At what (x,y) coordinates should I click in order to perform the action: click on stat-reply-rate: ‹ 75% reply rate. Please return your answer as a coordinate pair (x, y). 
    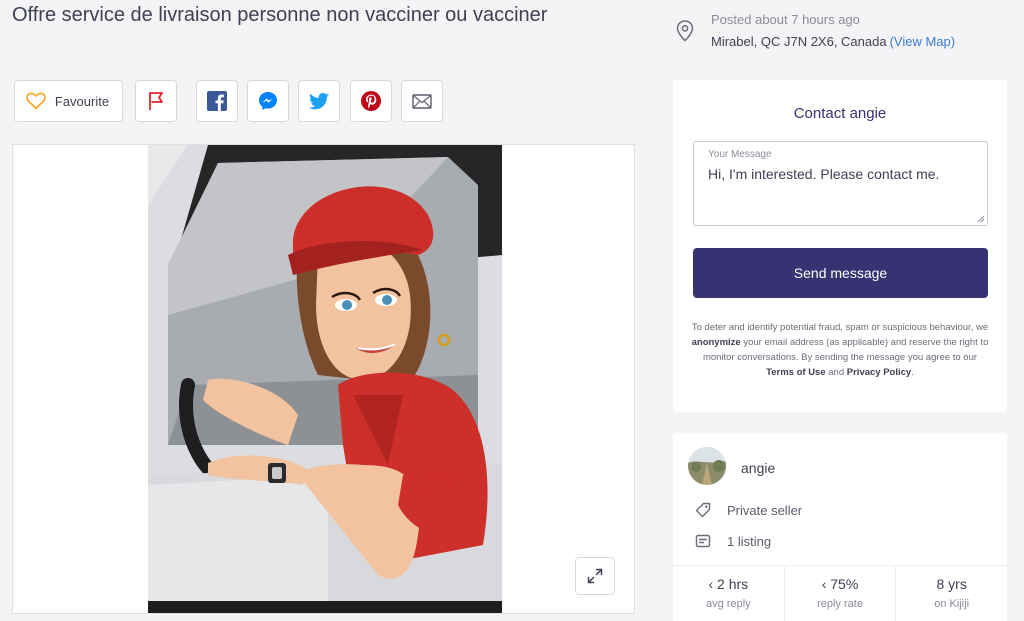
    Looking at the image, I should click on (841, 593).